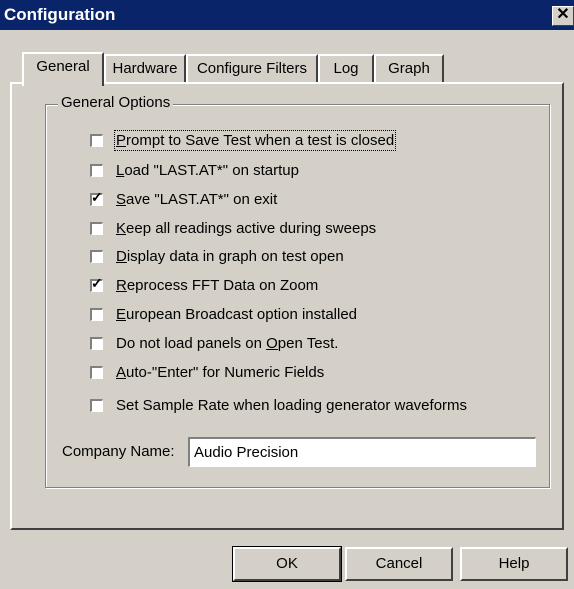  I want to click on tab-graph-label: Graph, so click(409, 68).